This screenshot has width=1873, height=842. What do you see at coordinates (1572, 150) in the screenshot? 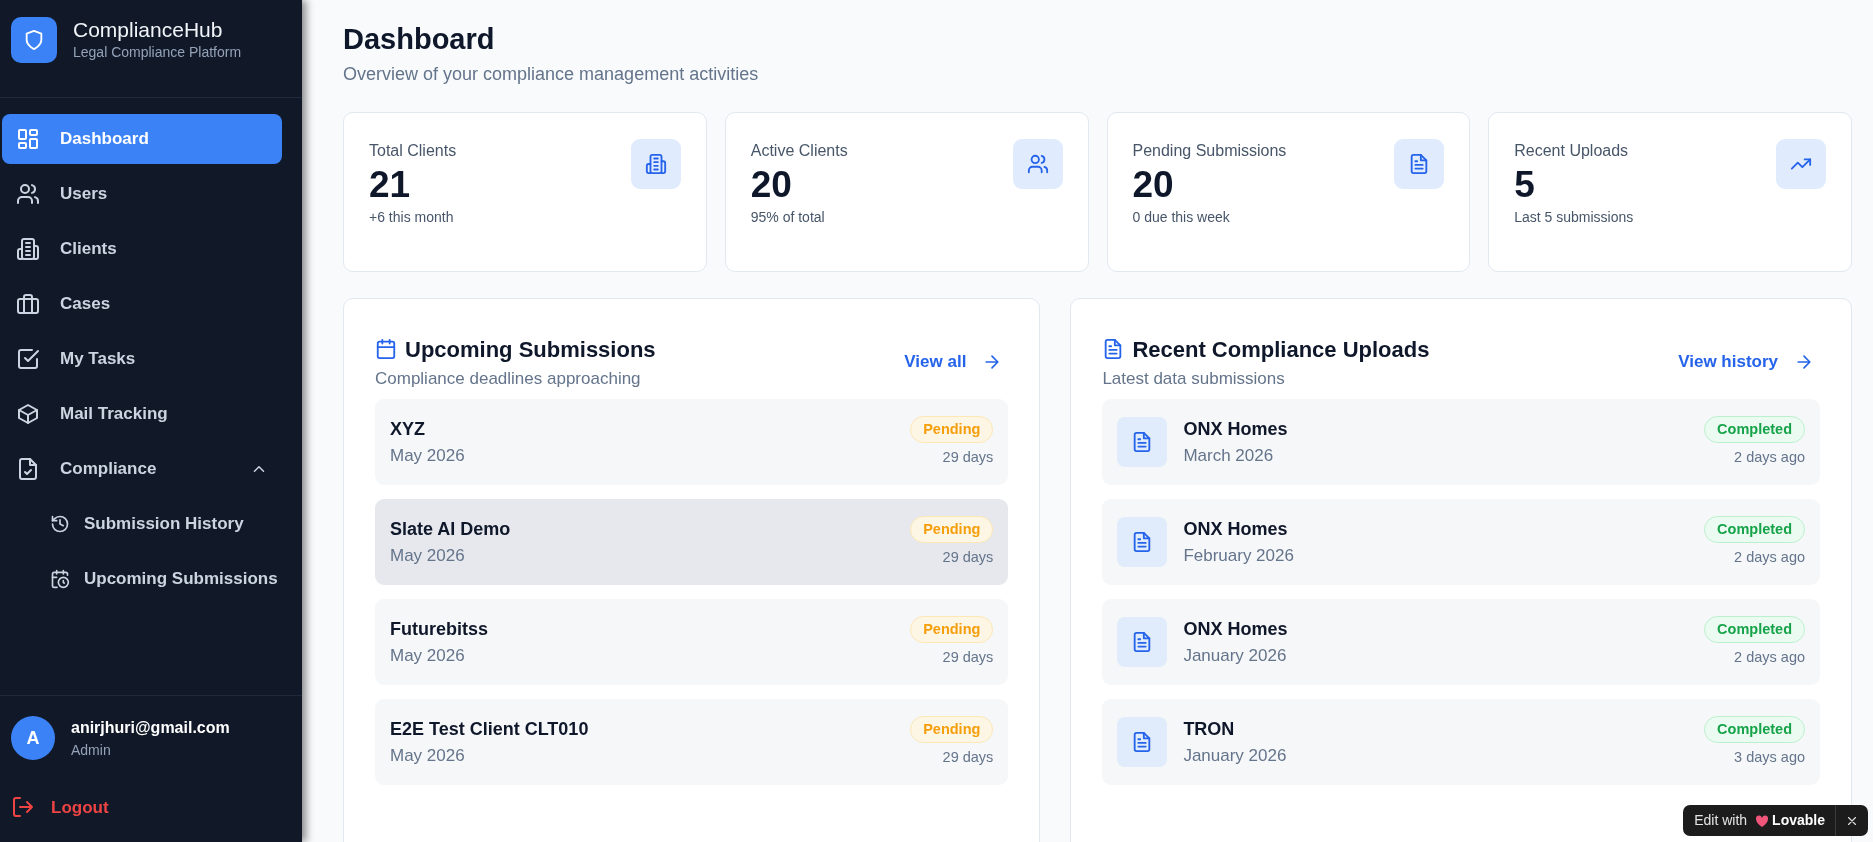
I see `stat-label: Recent Uploads` at bounding box center [1572, 150].